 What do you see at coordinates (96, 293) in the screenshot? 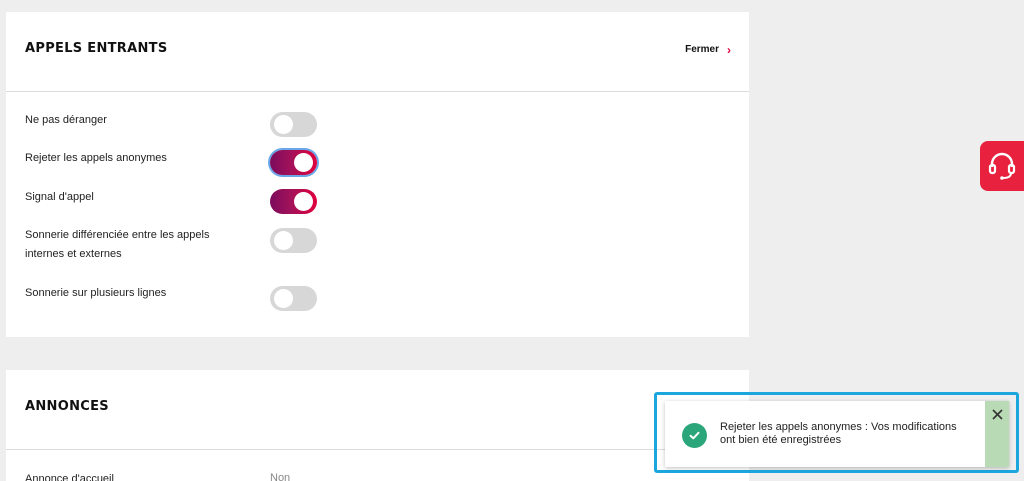
I see `setting-label-multi-line-ringing: Sonnerie sur plusieurs lignes` at bounding box center [96, 293].